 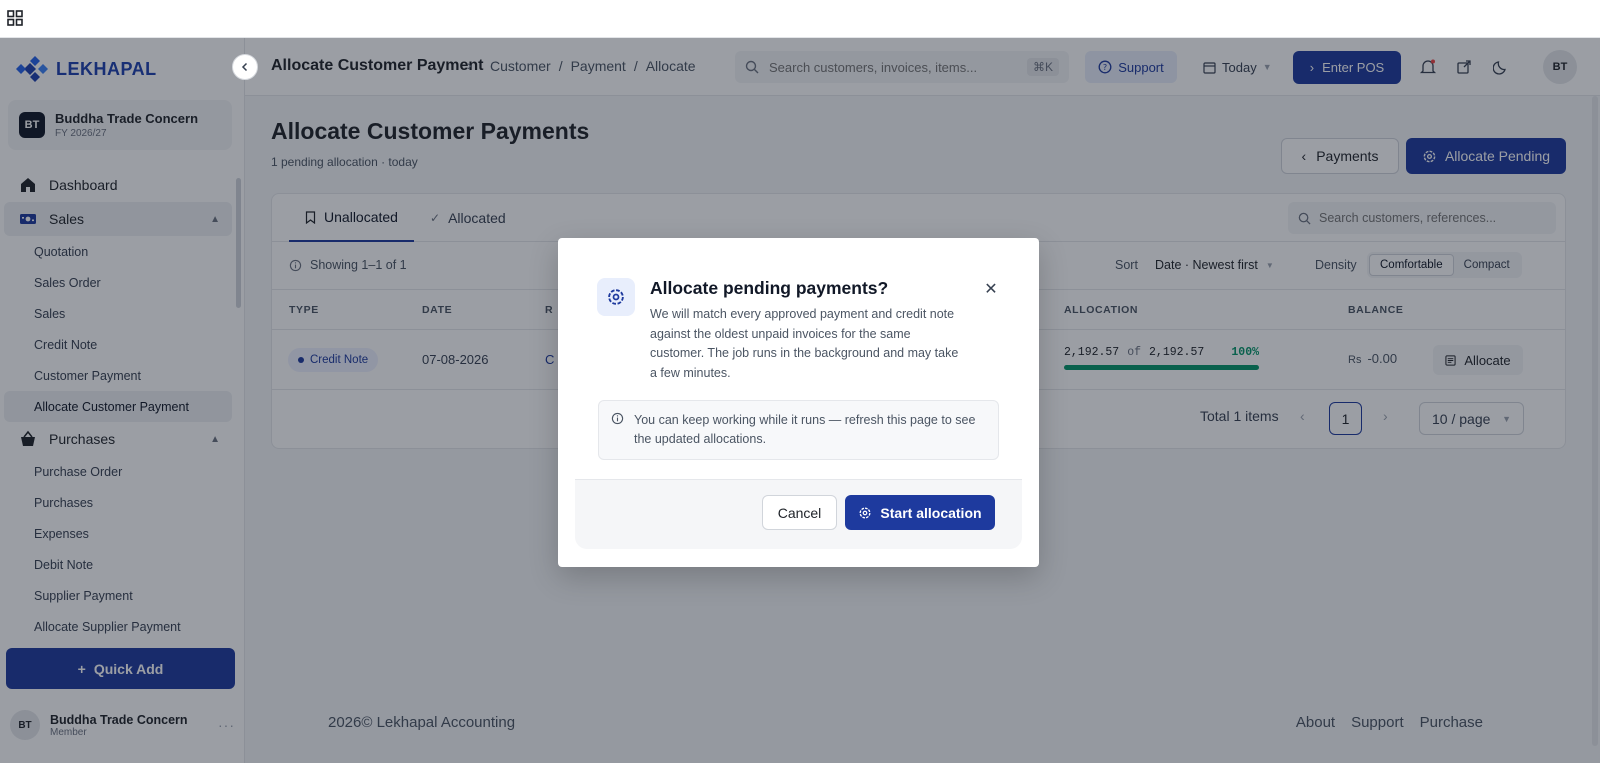 I want to click on dialog-title: Allocate pending payments?, so click(x=769, y=288).